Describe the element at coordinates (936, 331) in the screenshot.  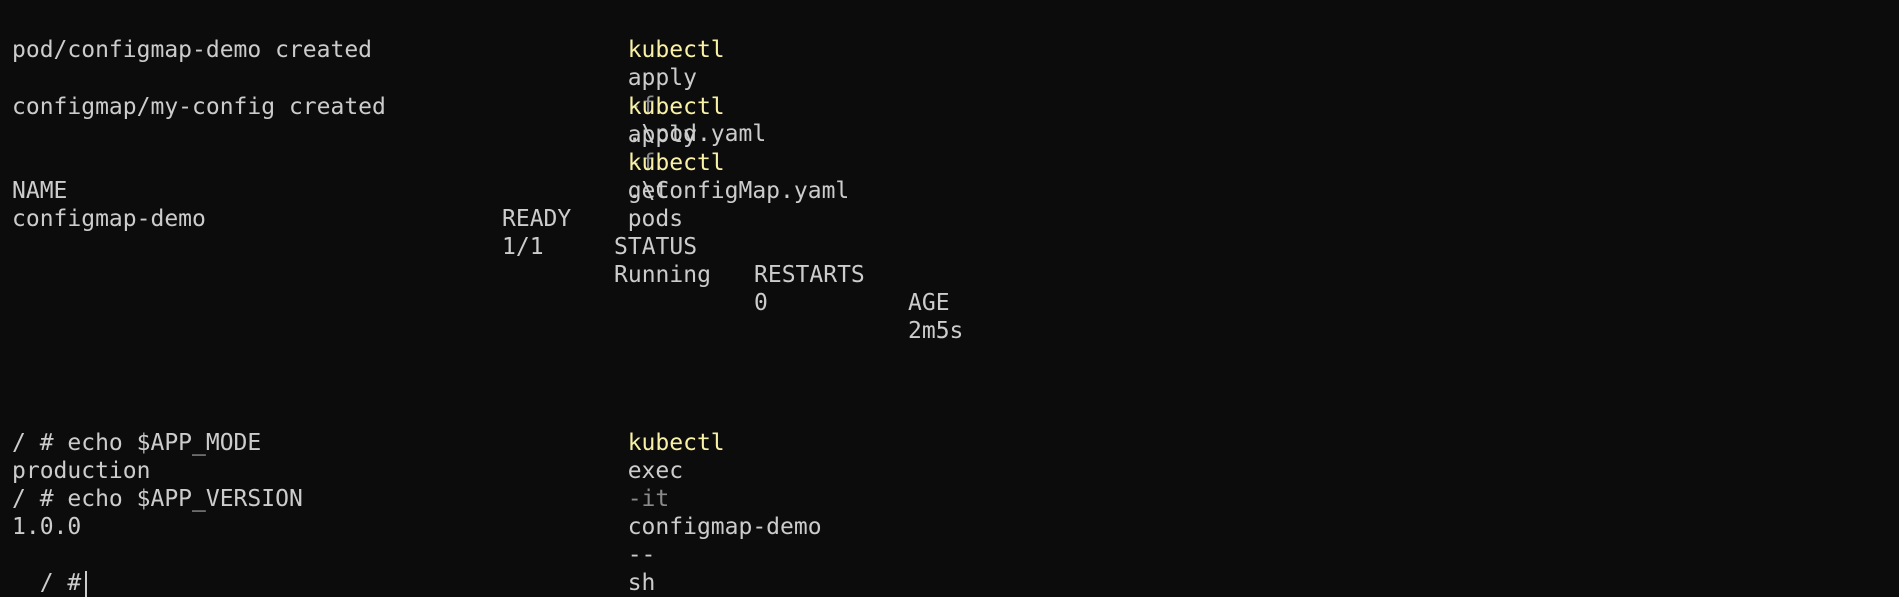
I see `table-cell-age: 2m5s` at that location.